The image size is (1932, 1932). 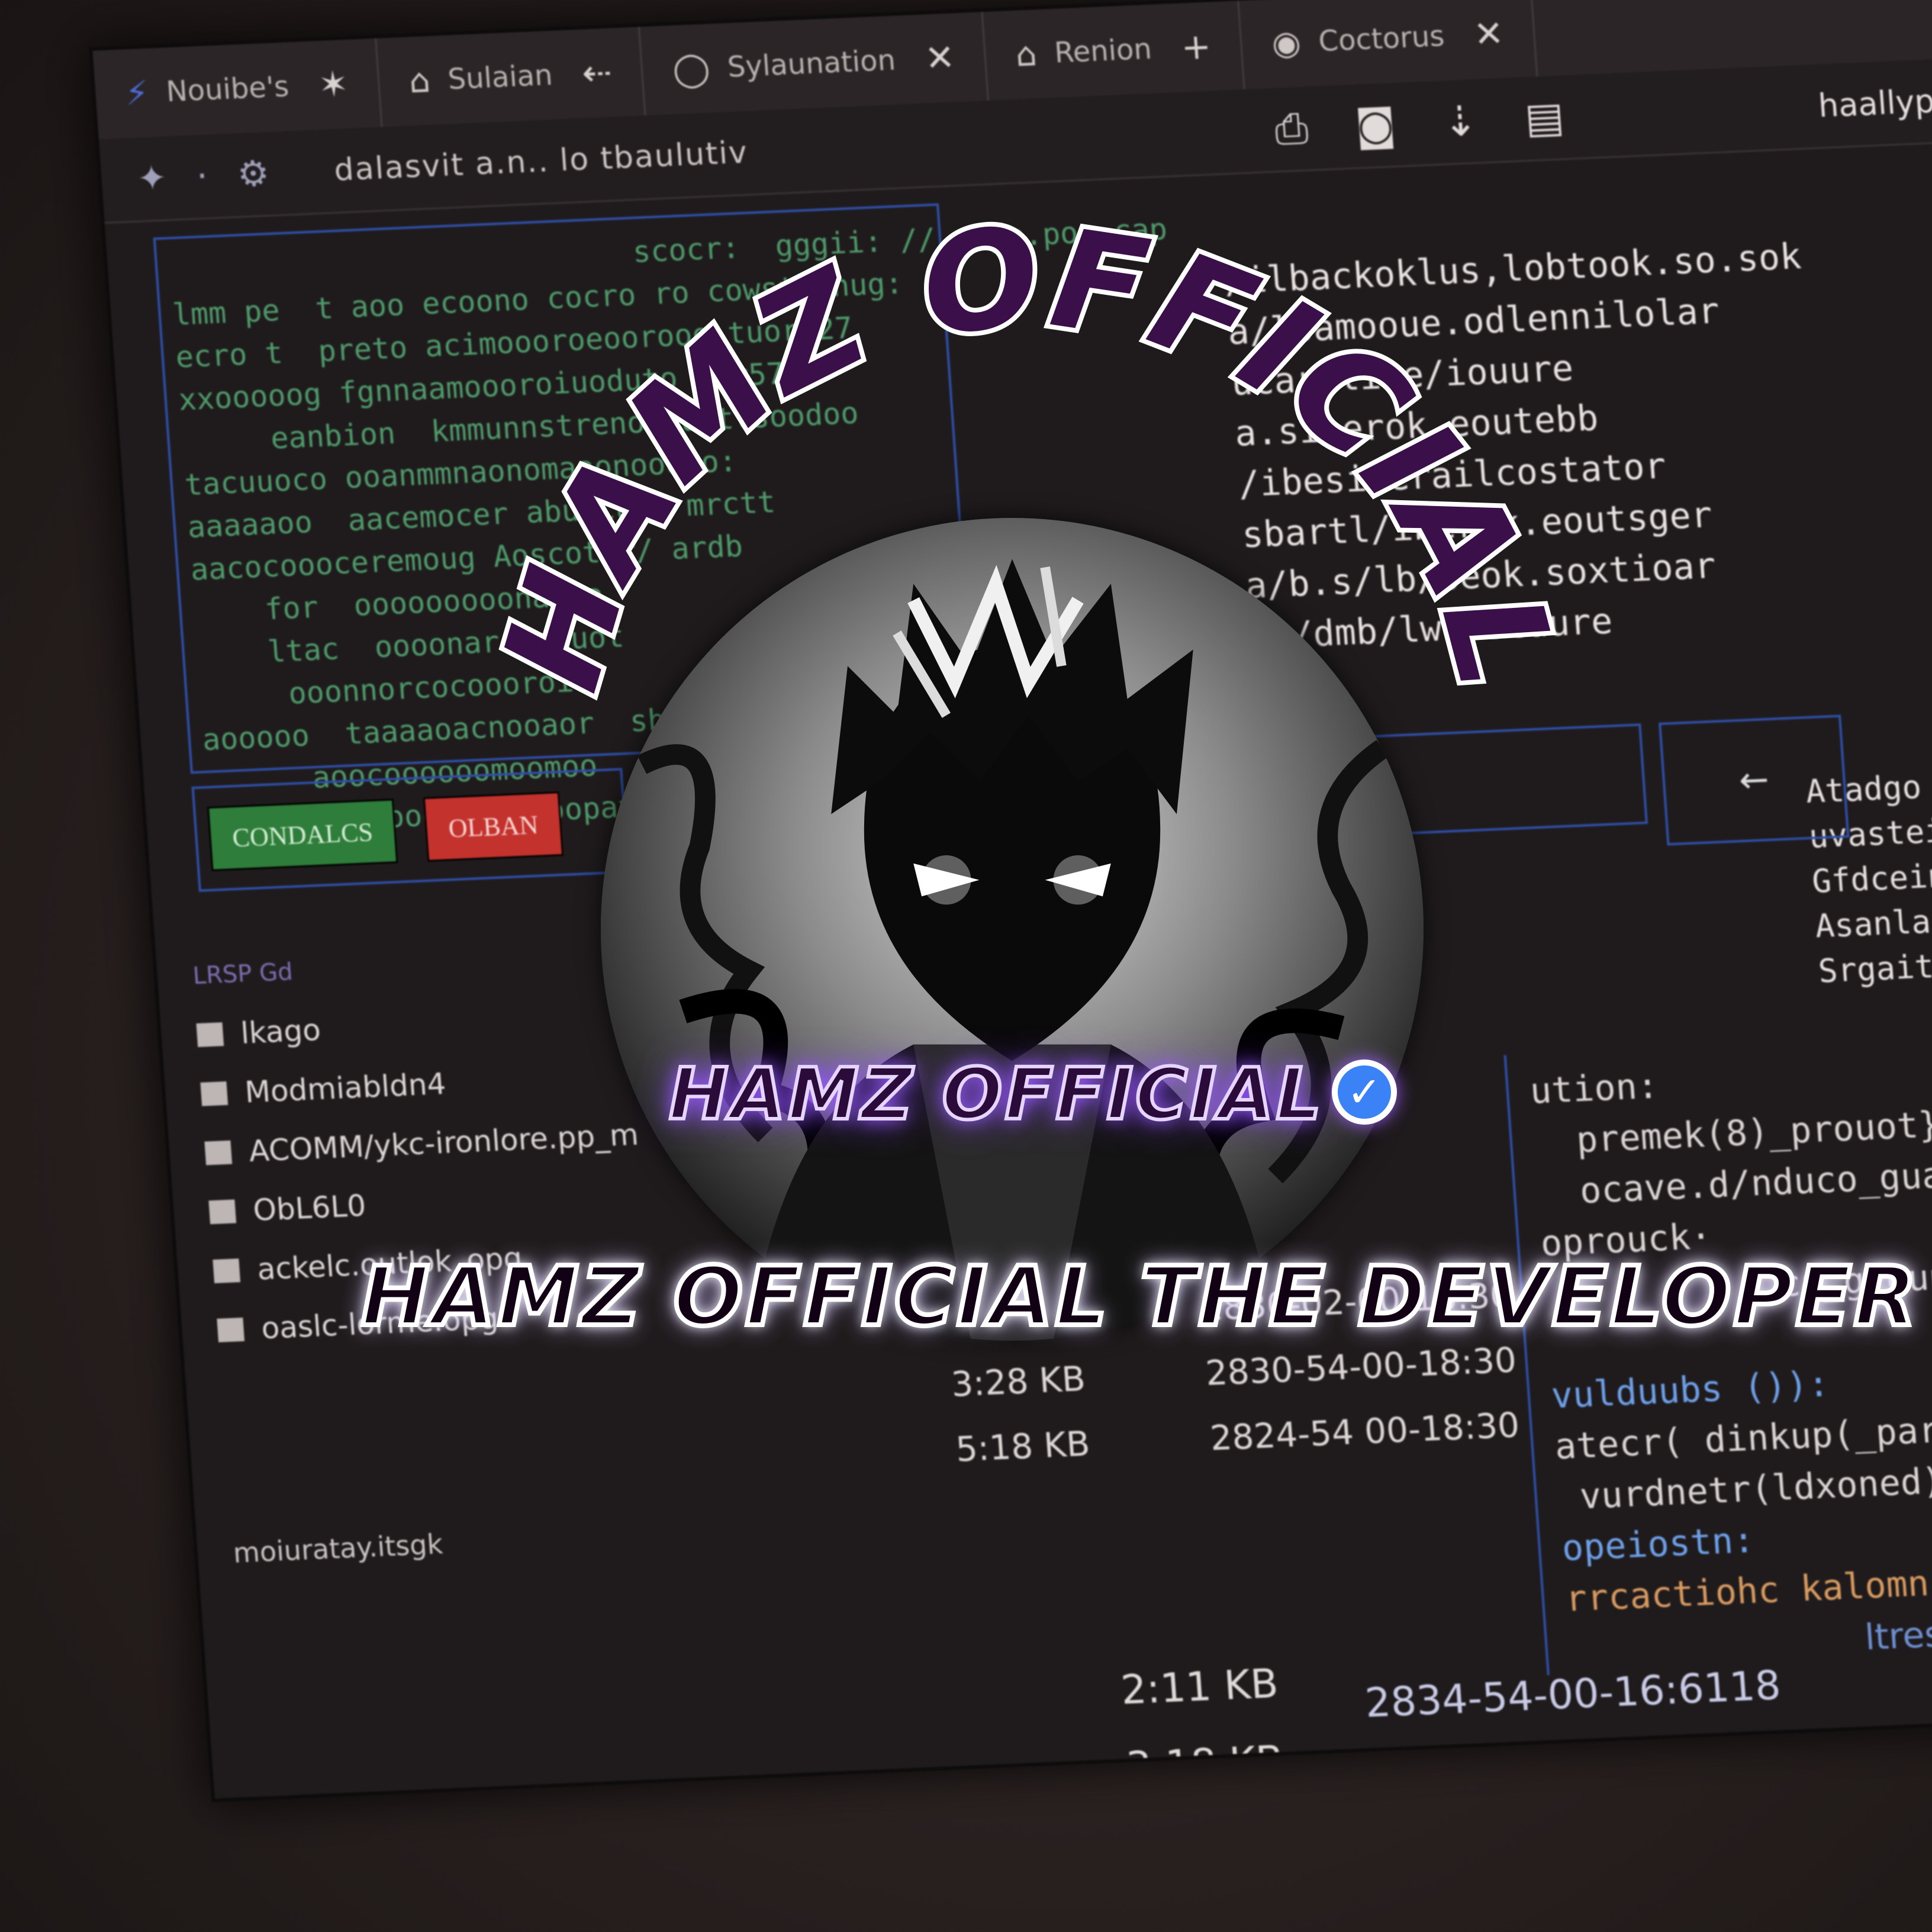 I want to click on pin-icon: ✶, so click(x=333, y=84).